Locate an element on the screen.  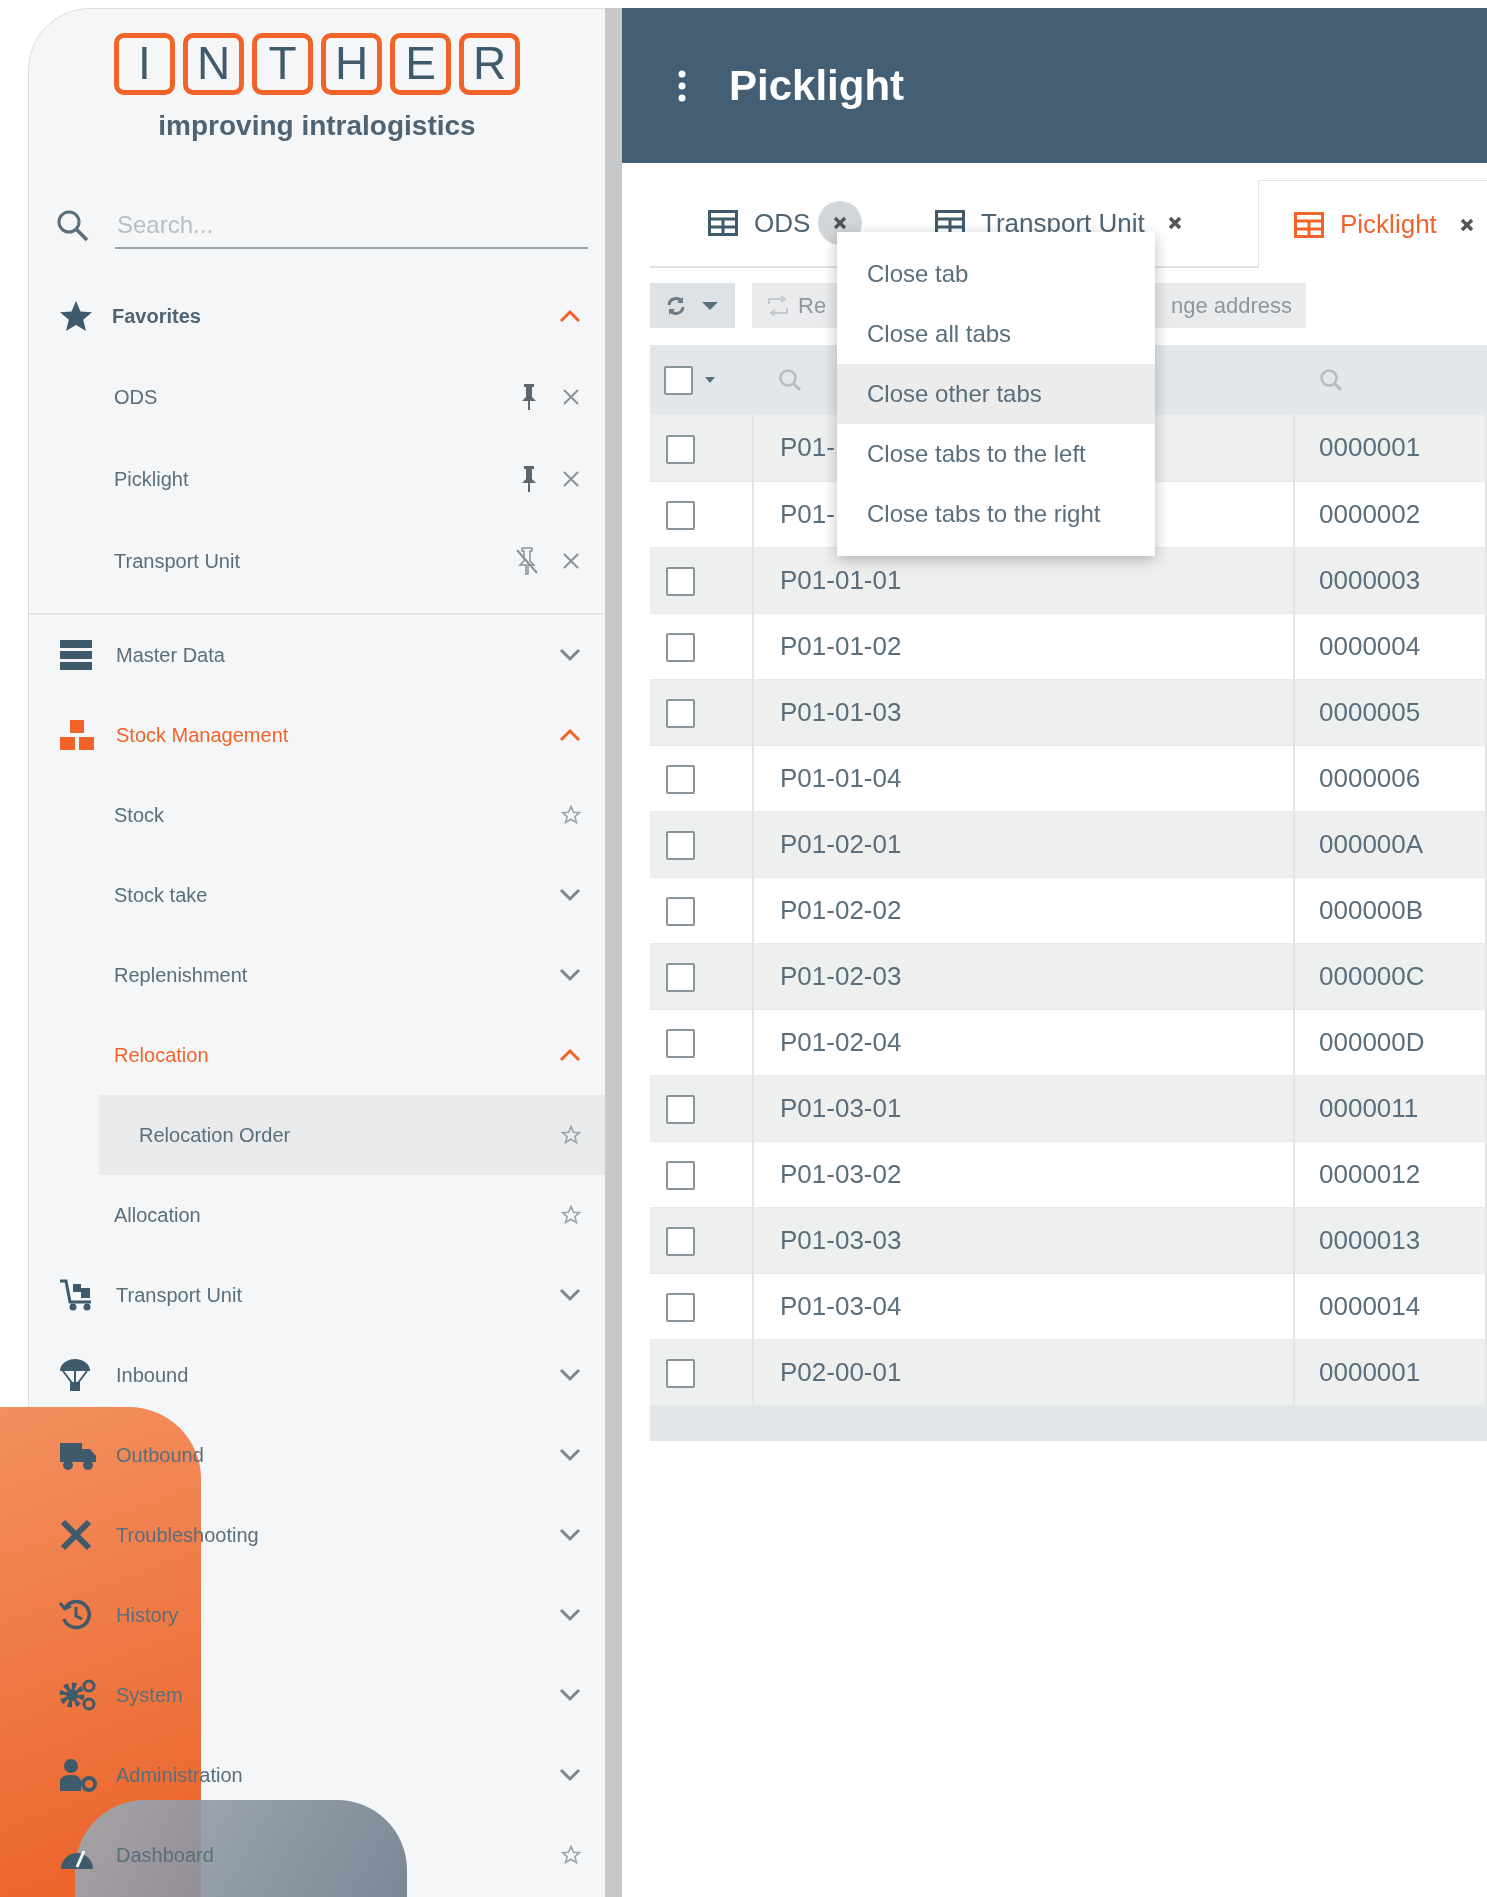
favorites-header: Favorites is located at coordinates (317, 316).